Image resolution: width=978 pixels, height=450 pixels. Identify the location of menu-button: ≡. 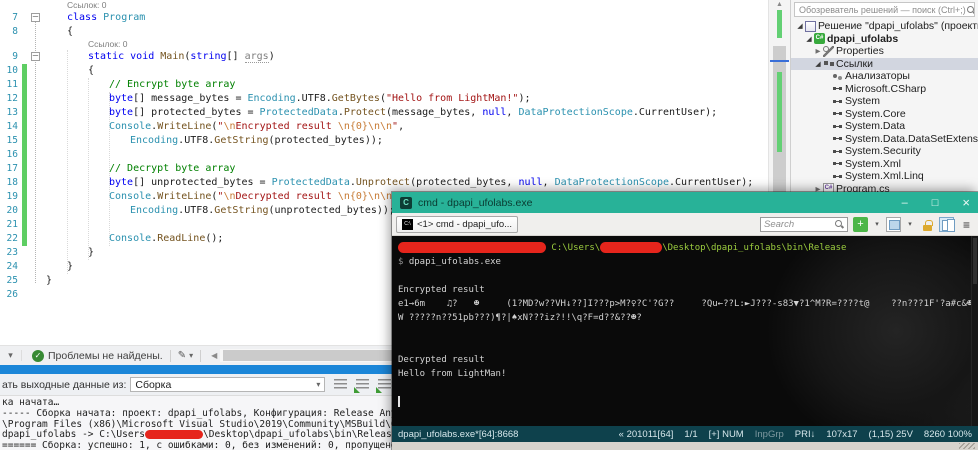
(966, 224).